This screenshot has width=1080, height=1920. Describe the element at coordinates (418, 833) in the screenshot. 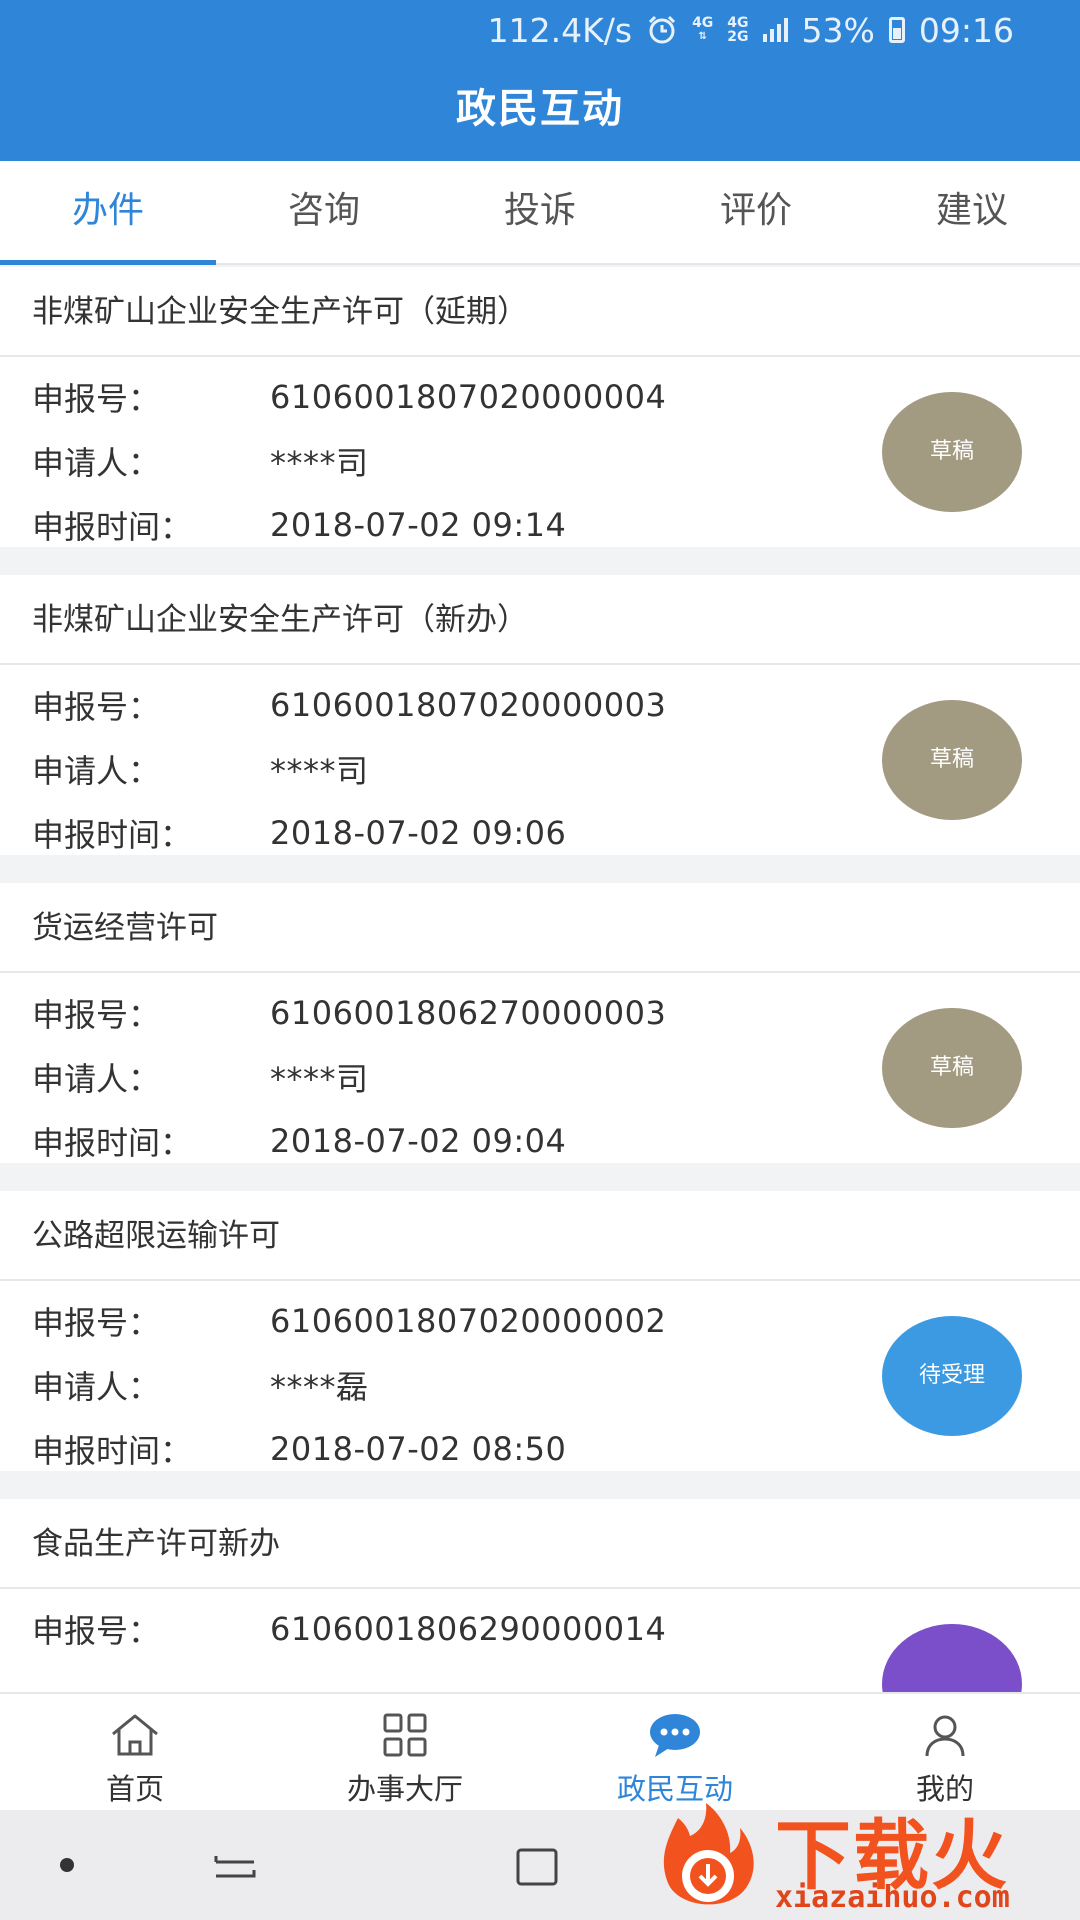

I see `record-time: 2018-07-02 09:06` at that location.